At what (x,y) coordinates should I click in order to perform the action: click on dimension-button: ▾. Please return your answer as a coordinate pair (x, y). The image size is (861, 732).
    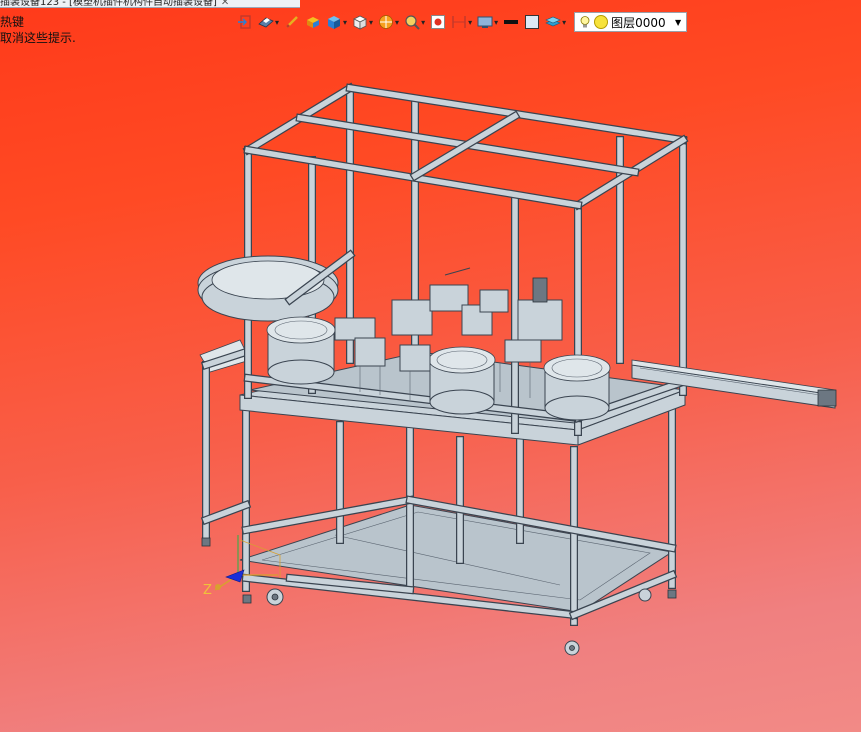
    Looking at the image, I should click on (461, 22).